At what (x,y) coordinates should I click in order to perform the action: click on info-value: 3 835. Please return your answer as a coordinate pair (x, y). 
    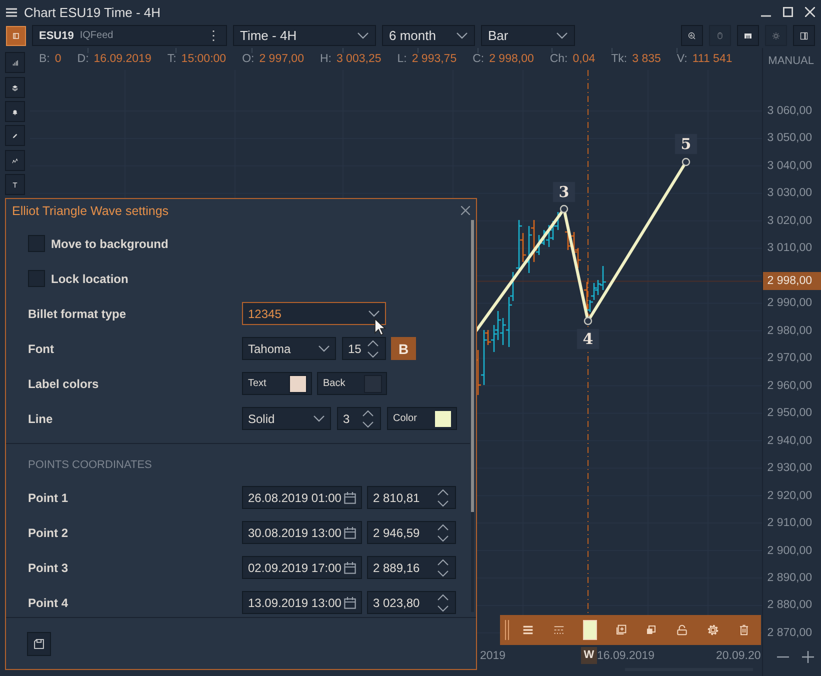
    Looking at the image, I should click on (646, 60).